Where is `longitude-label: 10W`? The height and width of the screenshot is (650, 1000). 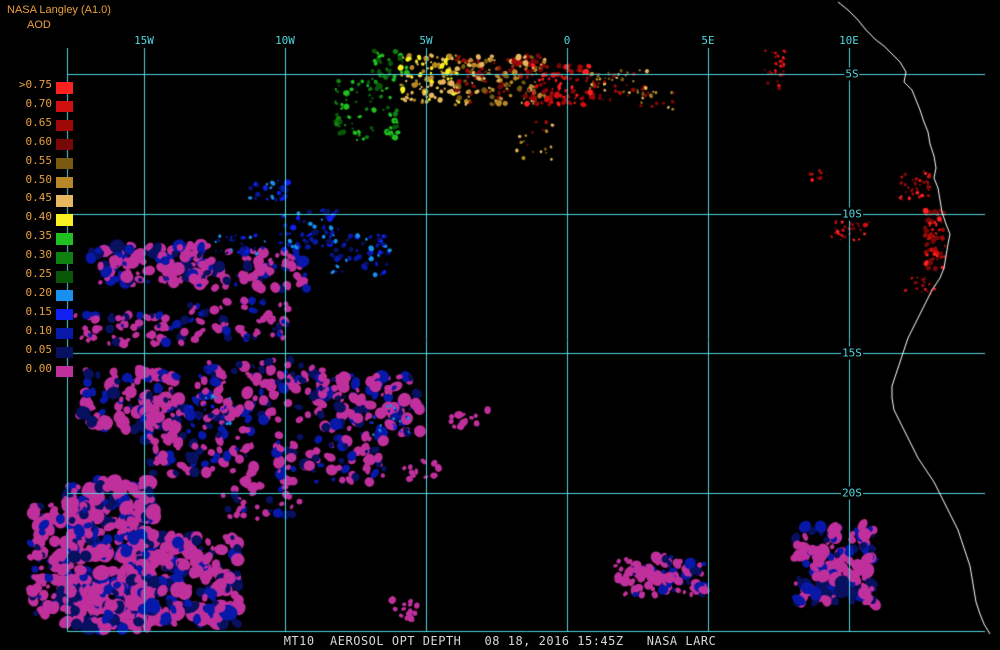
longitude-label: 10W is located at coordinates (285, 40).